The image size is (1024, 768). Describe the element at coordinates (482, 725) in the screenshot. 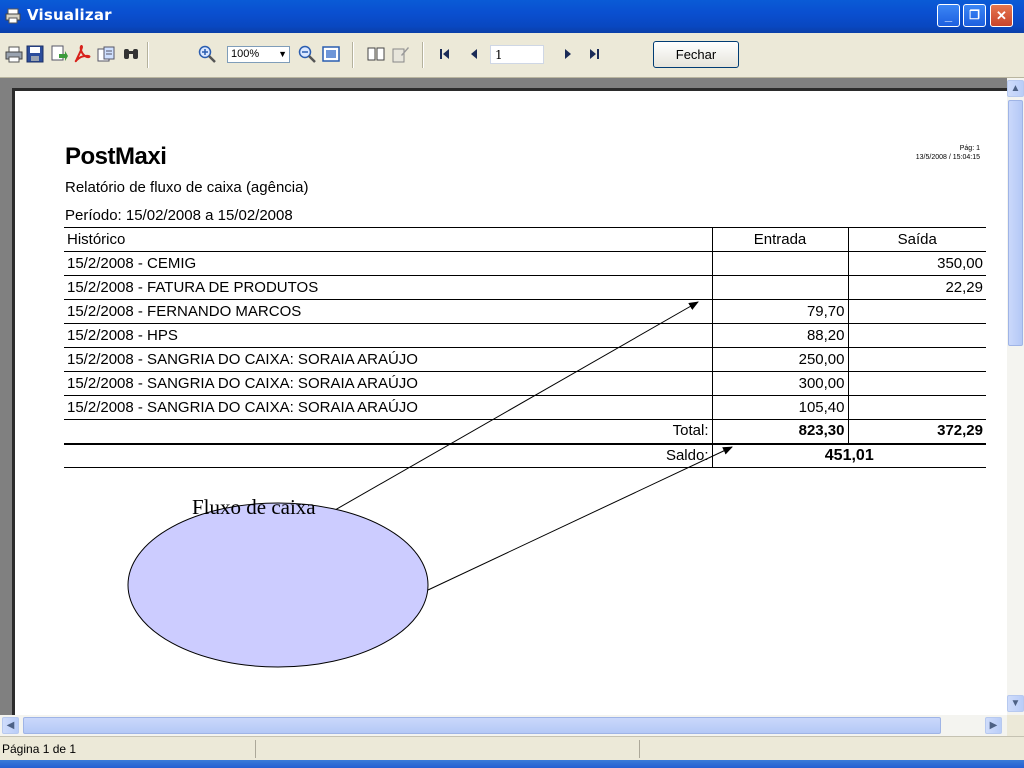

I see `horizontal-scroll-thumb` at that location.